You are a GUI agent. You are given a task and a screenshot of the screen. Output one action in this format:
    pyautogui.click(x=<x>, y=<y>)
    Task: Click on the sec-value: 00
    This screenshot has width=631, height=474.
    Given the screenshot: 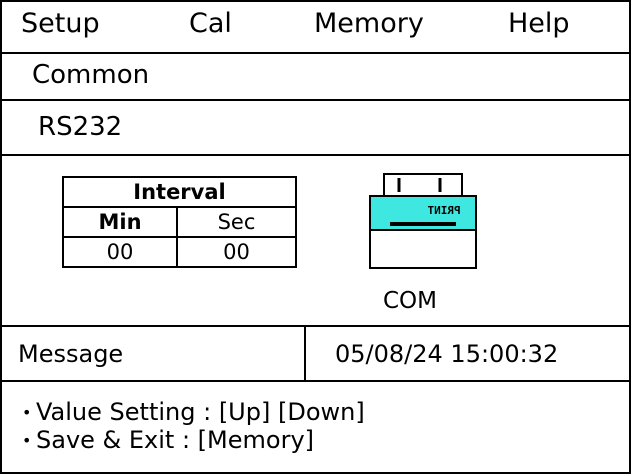 What is the action you would take?
    pyautogui.click(x=236, y=252)
    